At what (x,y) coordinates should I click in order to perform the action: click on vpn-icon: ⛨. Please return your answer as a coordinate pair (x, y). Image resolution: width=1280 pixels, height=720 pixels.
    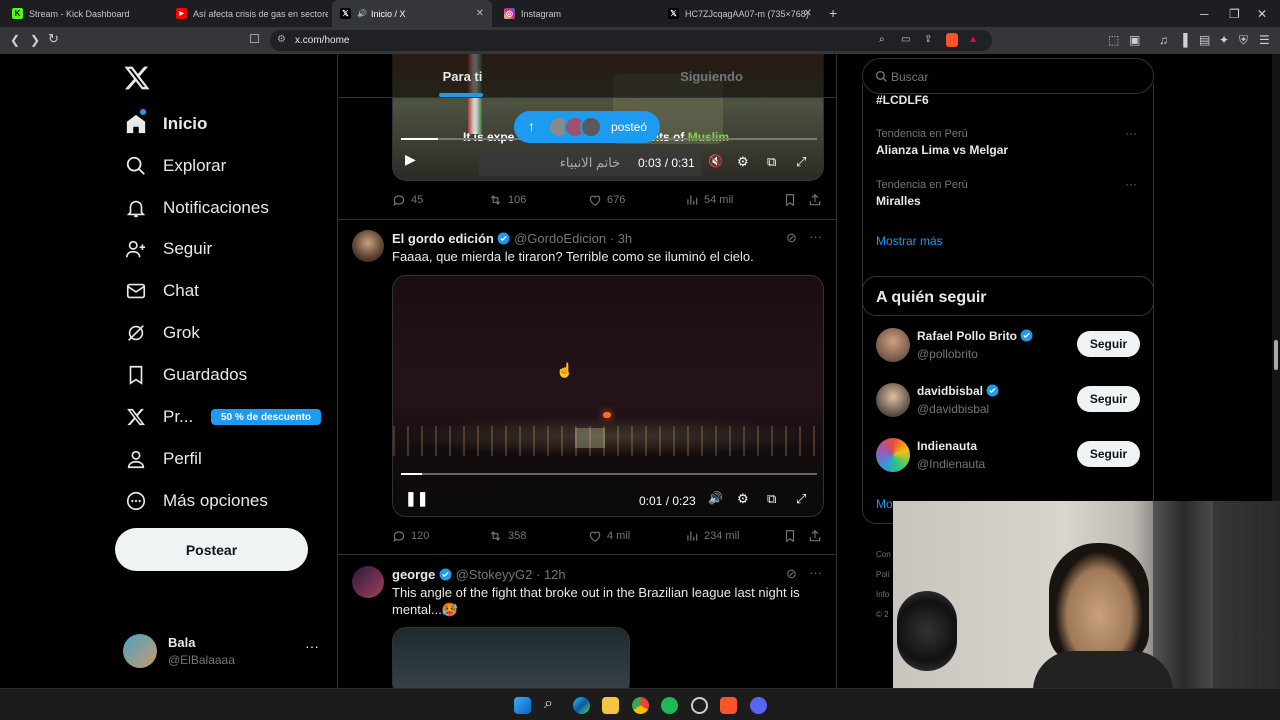
    Looking at the image, I should click on (1243, 40).